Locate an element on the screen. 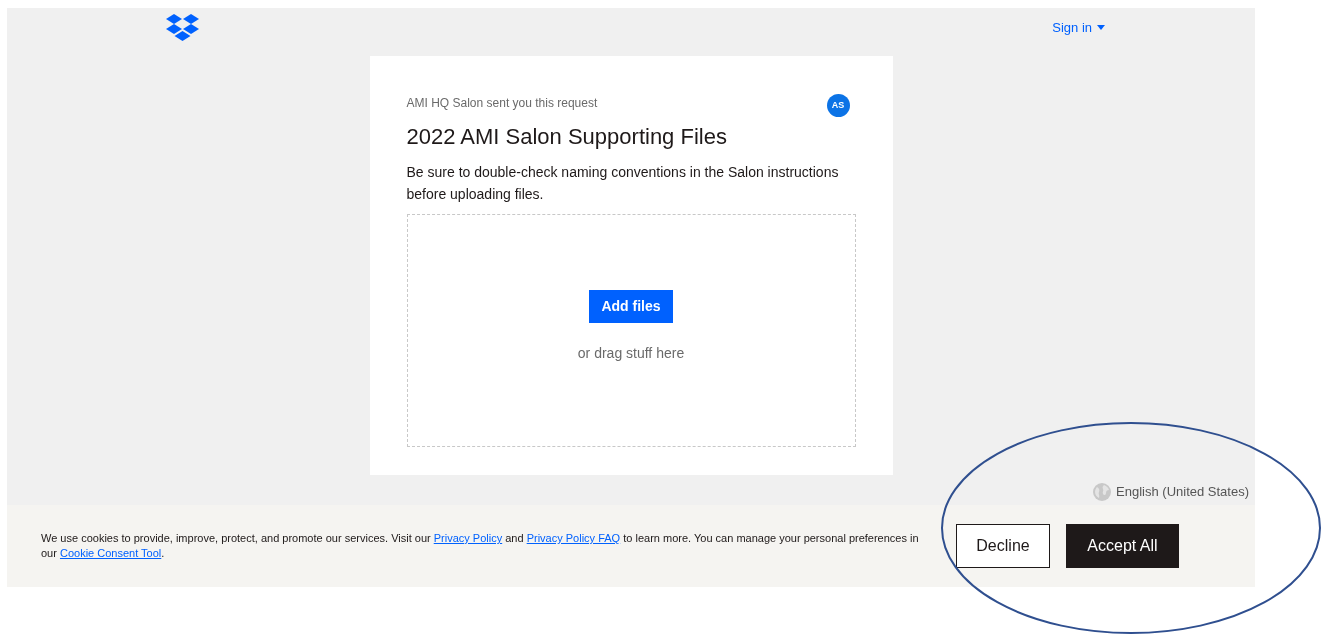 This screenshot has width=1323, height=635. drop-zone: Add files or drag stuff here is located at coordinates (631, 330).